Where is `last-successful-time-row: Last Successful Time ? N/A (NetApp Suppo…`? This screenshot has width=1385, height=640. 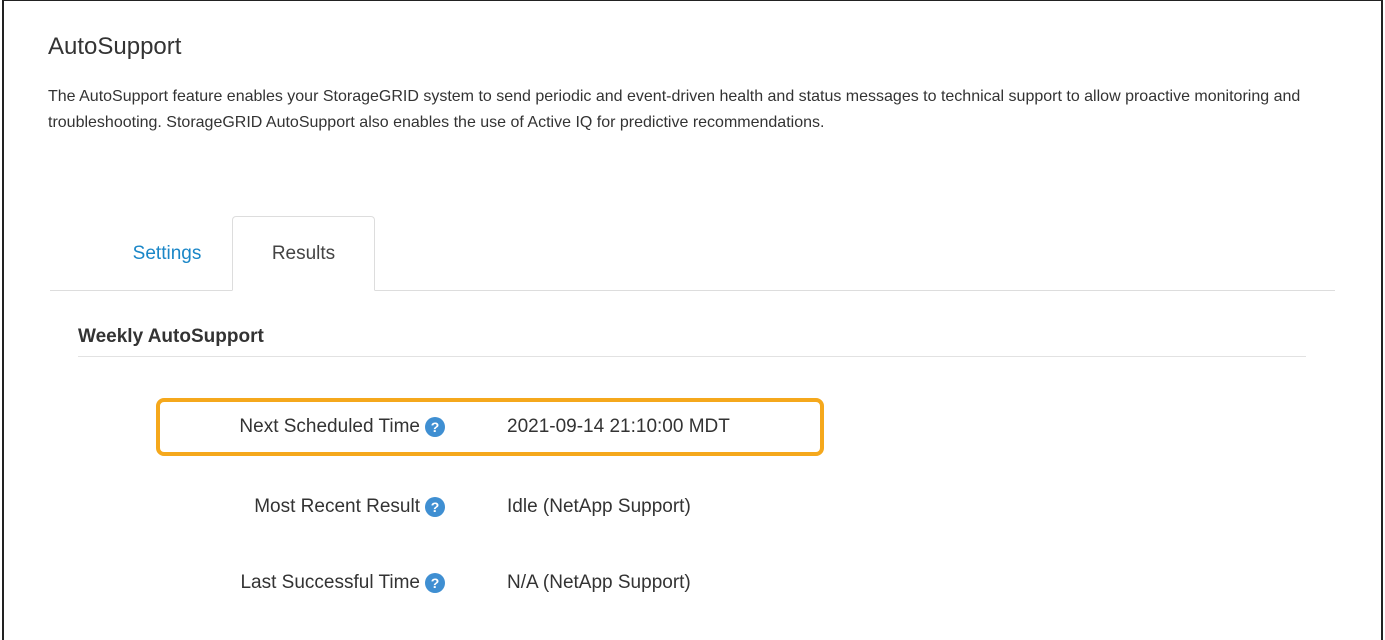
last-successful-time-row: Last Successful Time ? N/A (NetApp Suppo… is located at coordinates (450, 583).